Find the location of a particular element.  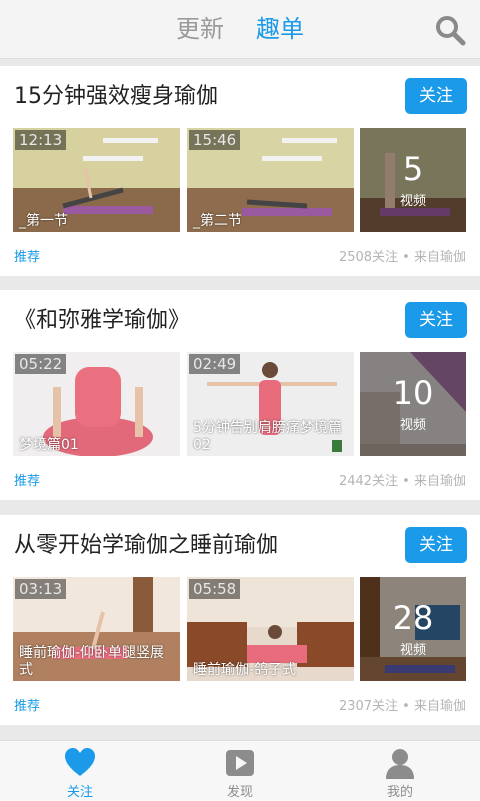

more-videos-tile: 5 视频 is located at coordinates (413, 180).